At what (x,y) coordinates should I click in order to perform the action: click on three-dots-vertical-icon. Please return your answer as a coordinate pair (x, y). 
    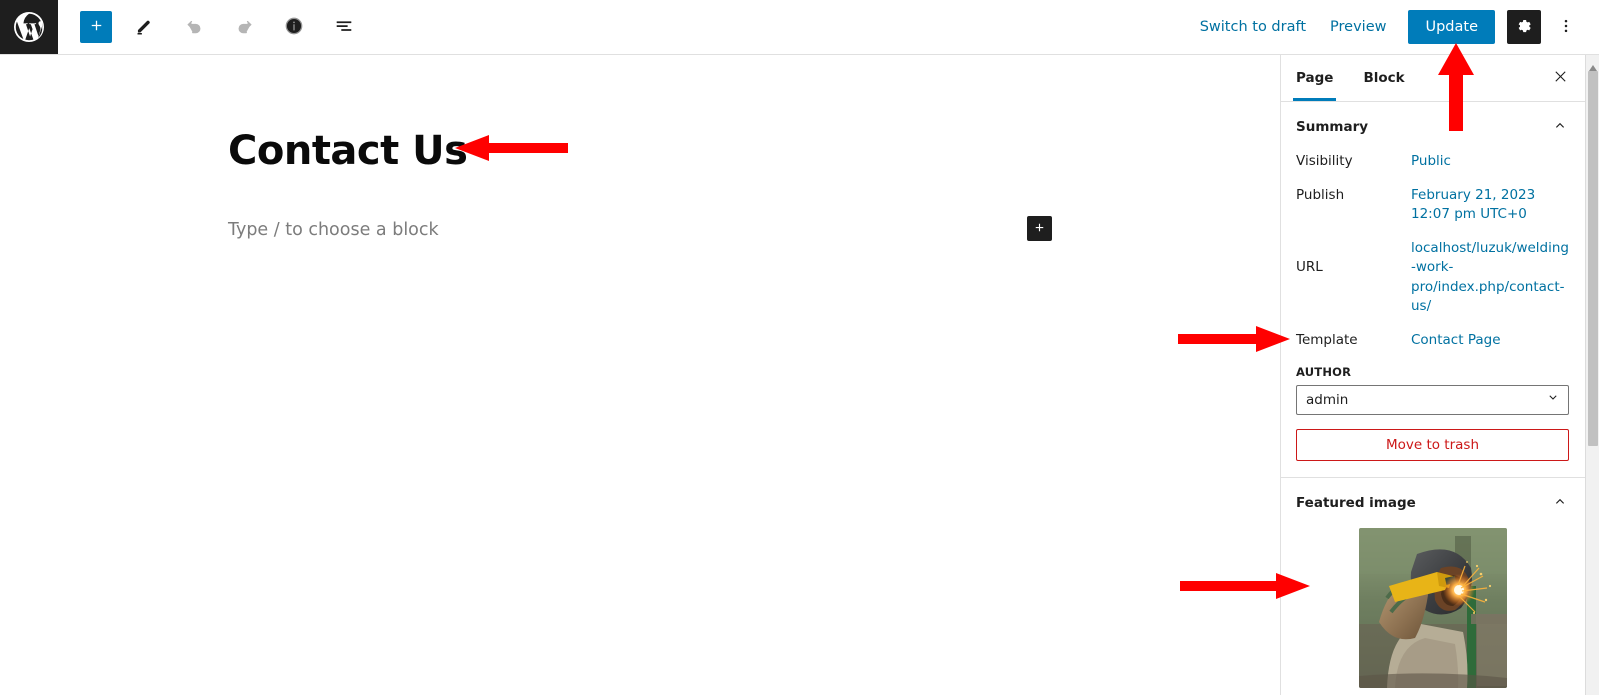
    Looking at the image, I should click on (1566, 27).